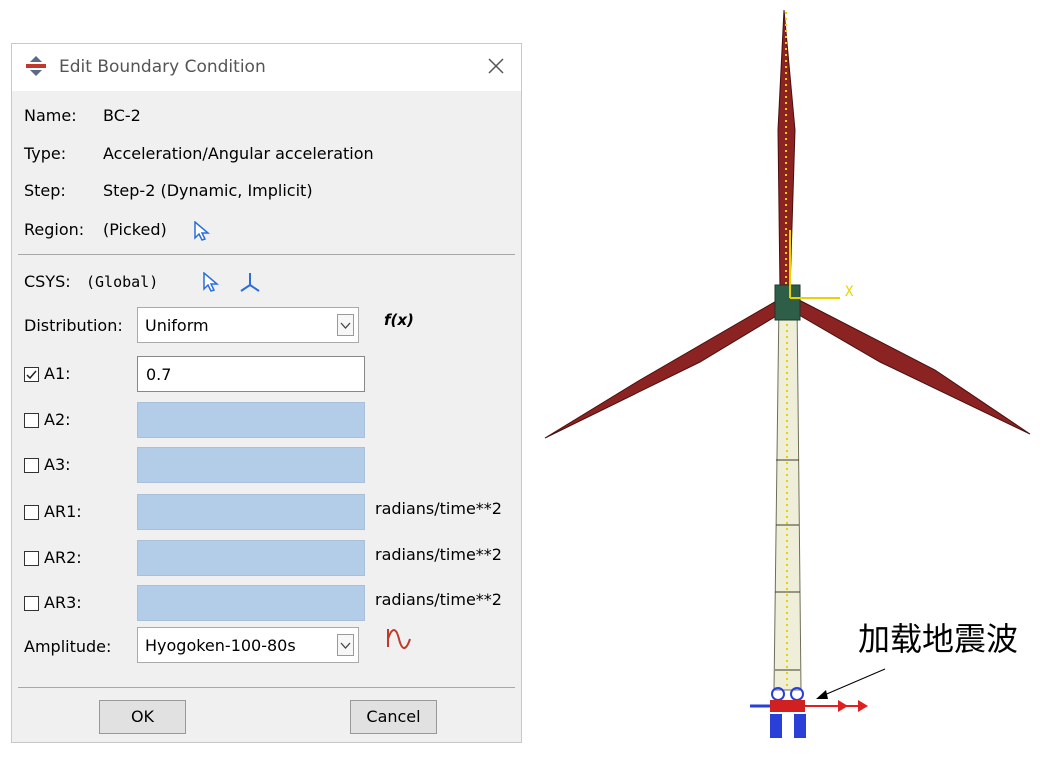  What do you see at coordinates (251, 465) in the screenshot?
I see `field-input-a3` at bounding box center [251, 465].